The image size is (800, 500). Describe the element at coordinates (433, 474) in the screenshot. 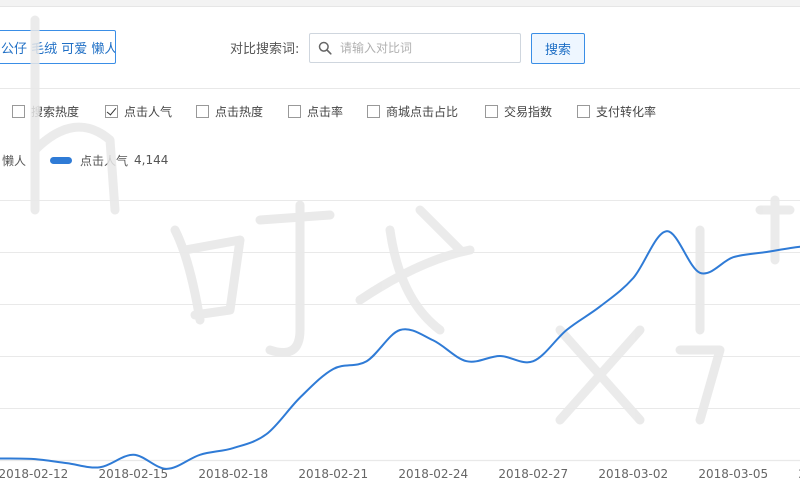

I see `x-tick-label: 2018-02-24` at that location.